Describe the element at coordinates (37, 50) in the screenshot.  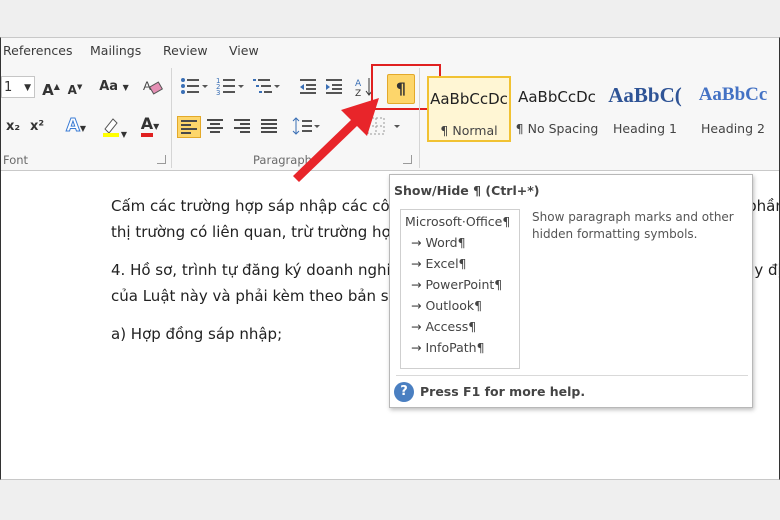
I see `tab-references: References` at that location.